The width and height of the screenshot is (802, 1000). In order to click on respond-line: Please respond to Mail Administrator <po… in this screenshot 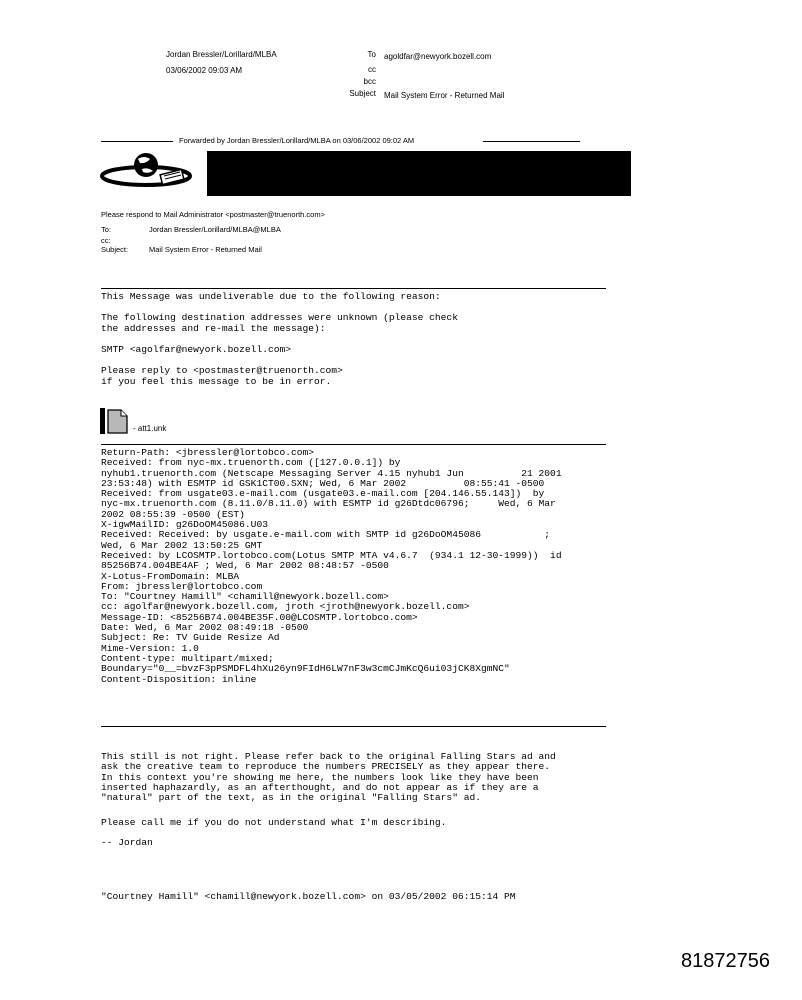, I will do `click(213, 214)`.